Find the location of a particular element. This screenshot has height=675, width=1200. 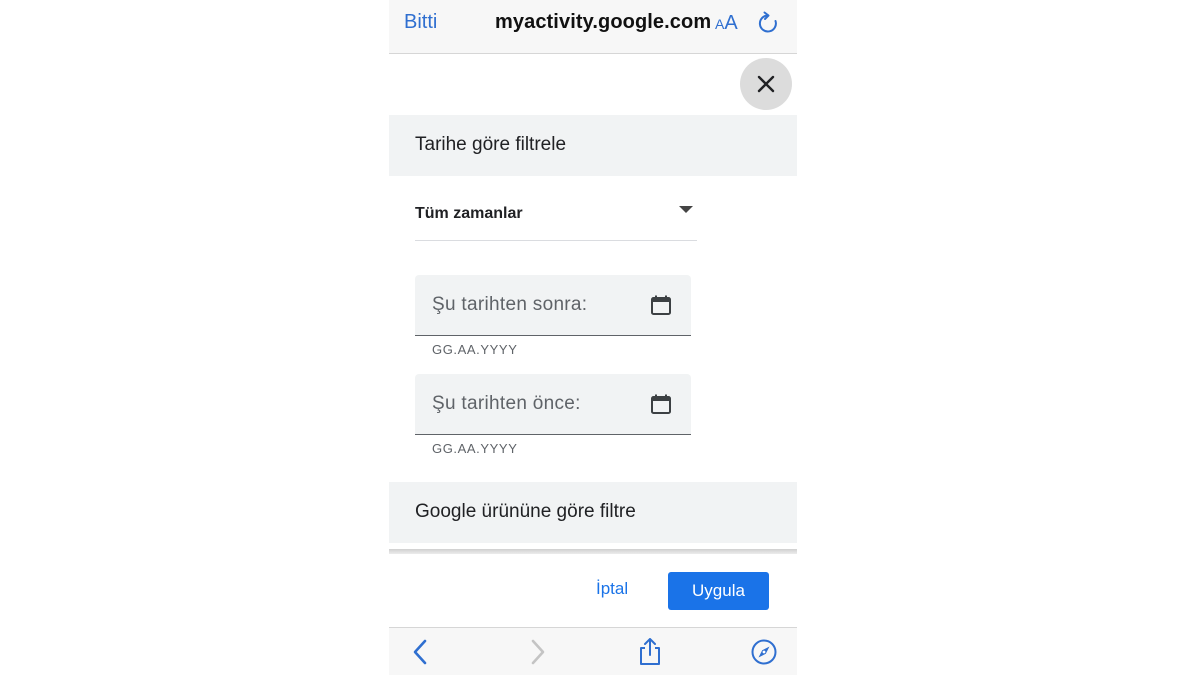

chevron-down-icon is located at coordinates (686, 209).